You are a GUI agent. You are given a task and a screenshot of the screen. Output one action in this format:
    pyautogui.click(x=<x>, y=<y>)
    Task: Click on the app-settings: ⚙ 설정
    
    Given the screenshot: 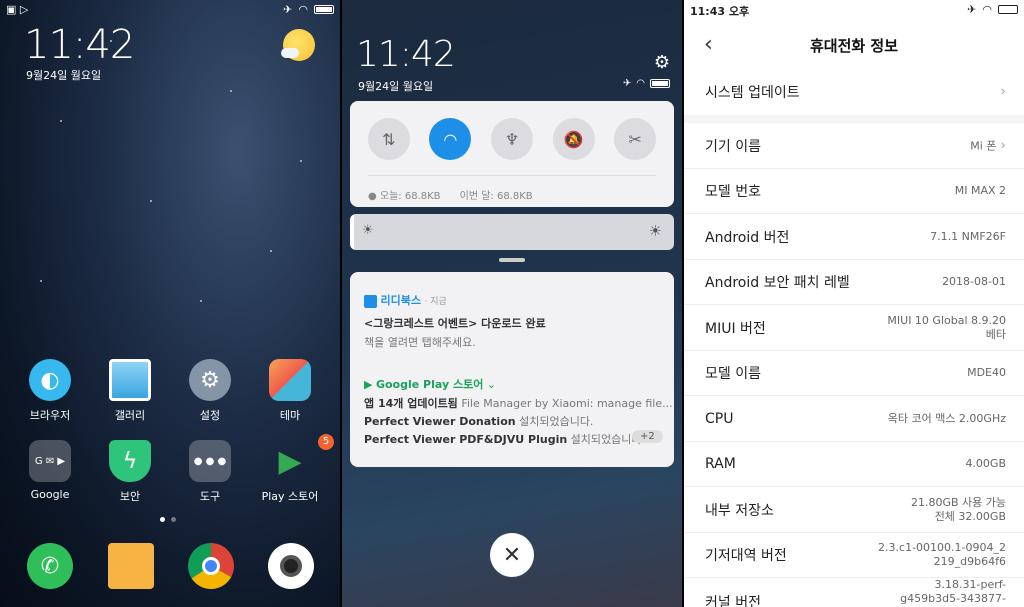 What is the action you would take?
    pyautogui.click(x=210, y=391)
    